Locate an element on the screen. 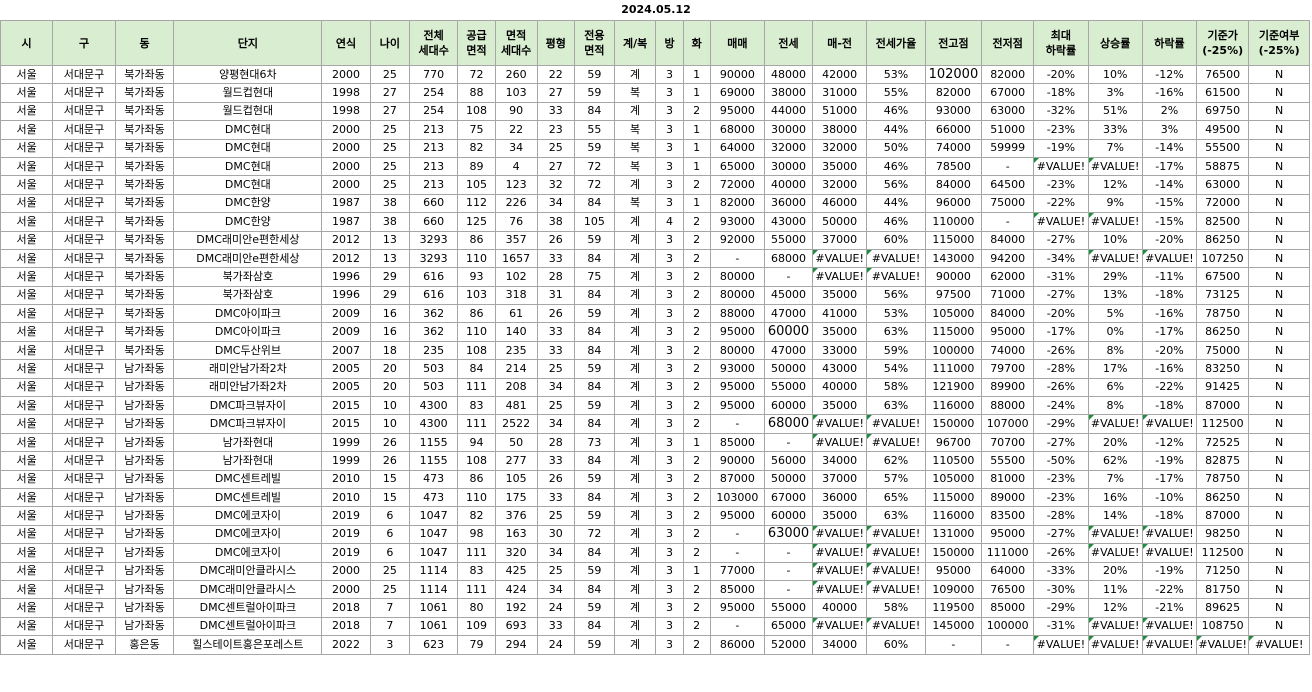 The image size is (1312, 692). table-cell: 78750 is located at coordinates (1223, 479).